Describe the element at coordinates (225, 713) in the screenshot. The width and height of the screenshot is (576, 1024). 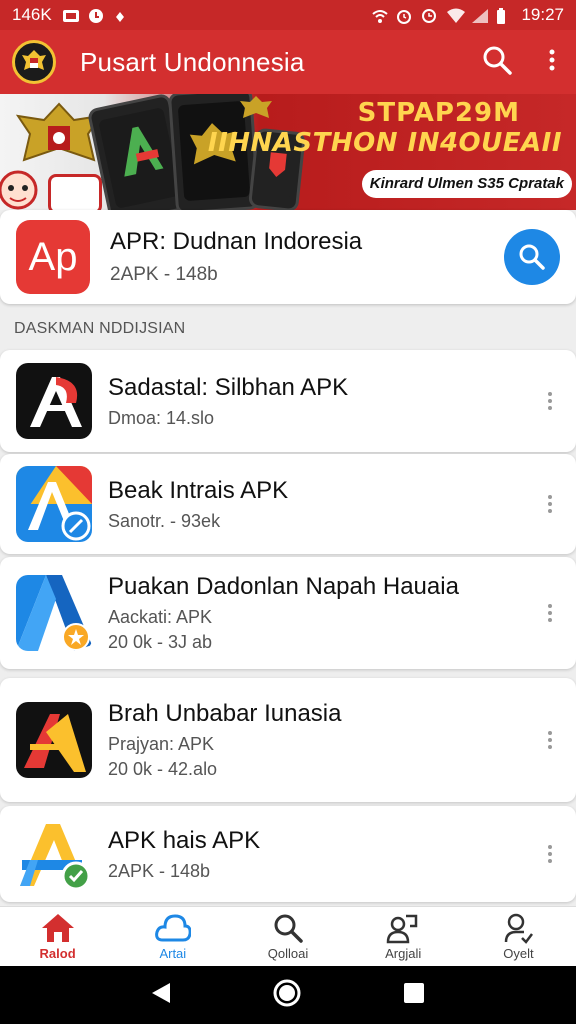
I see `app-name: Brah Unbabar Iunasia` at that location.